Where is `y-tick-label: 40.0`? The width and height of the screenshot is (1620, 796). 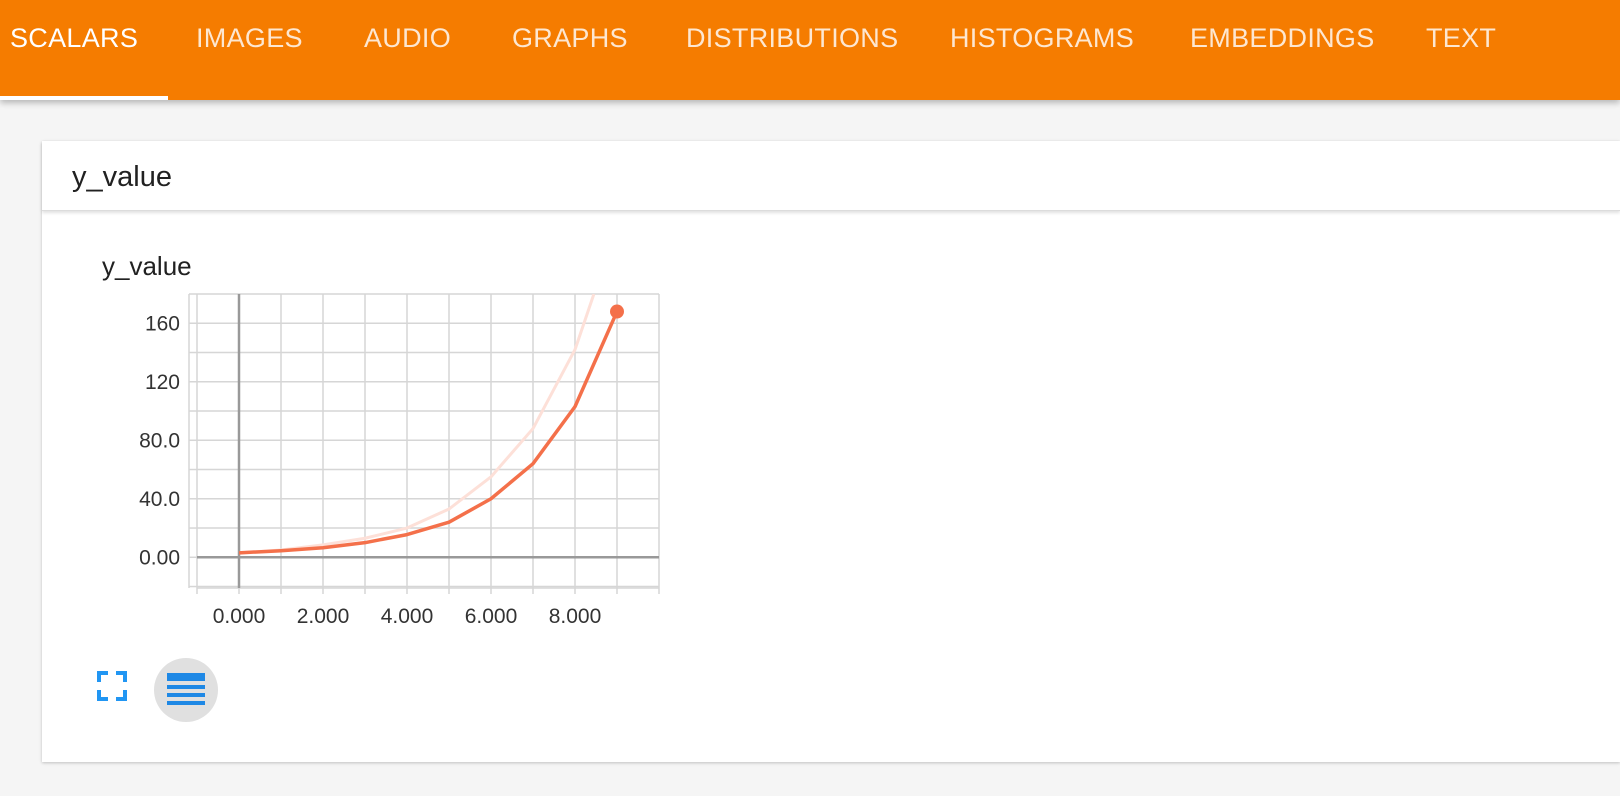
y-tick-label: 40.0 is located at coordinates (159, 499).